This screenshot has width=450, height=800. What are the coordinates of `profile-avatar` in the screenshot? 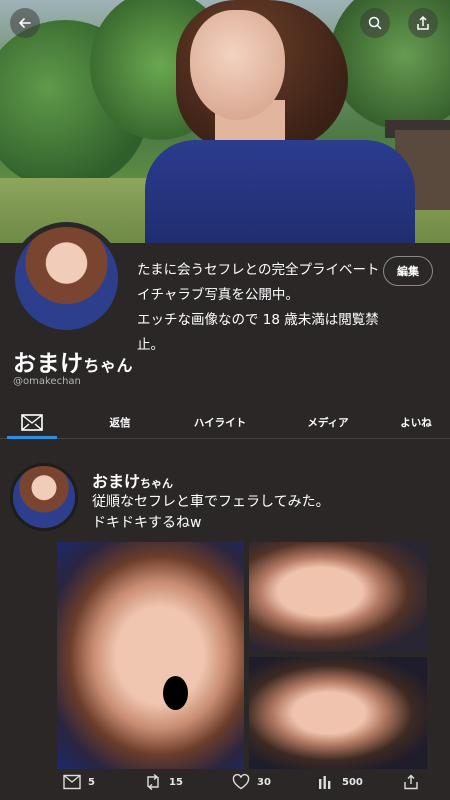 It's located at (66, 278).